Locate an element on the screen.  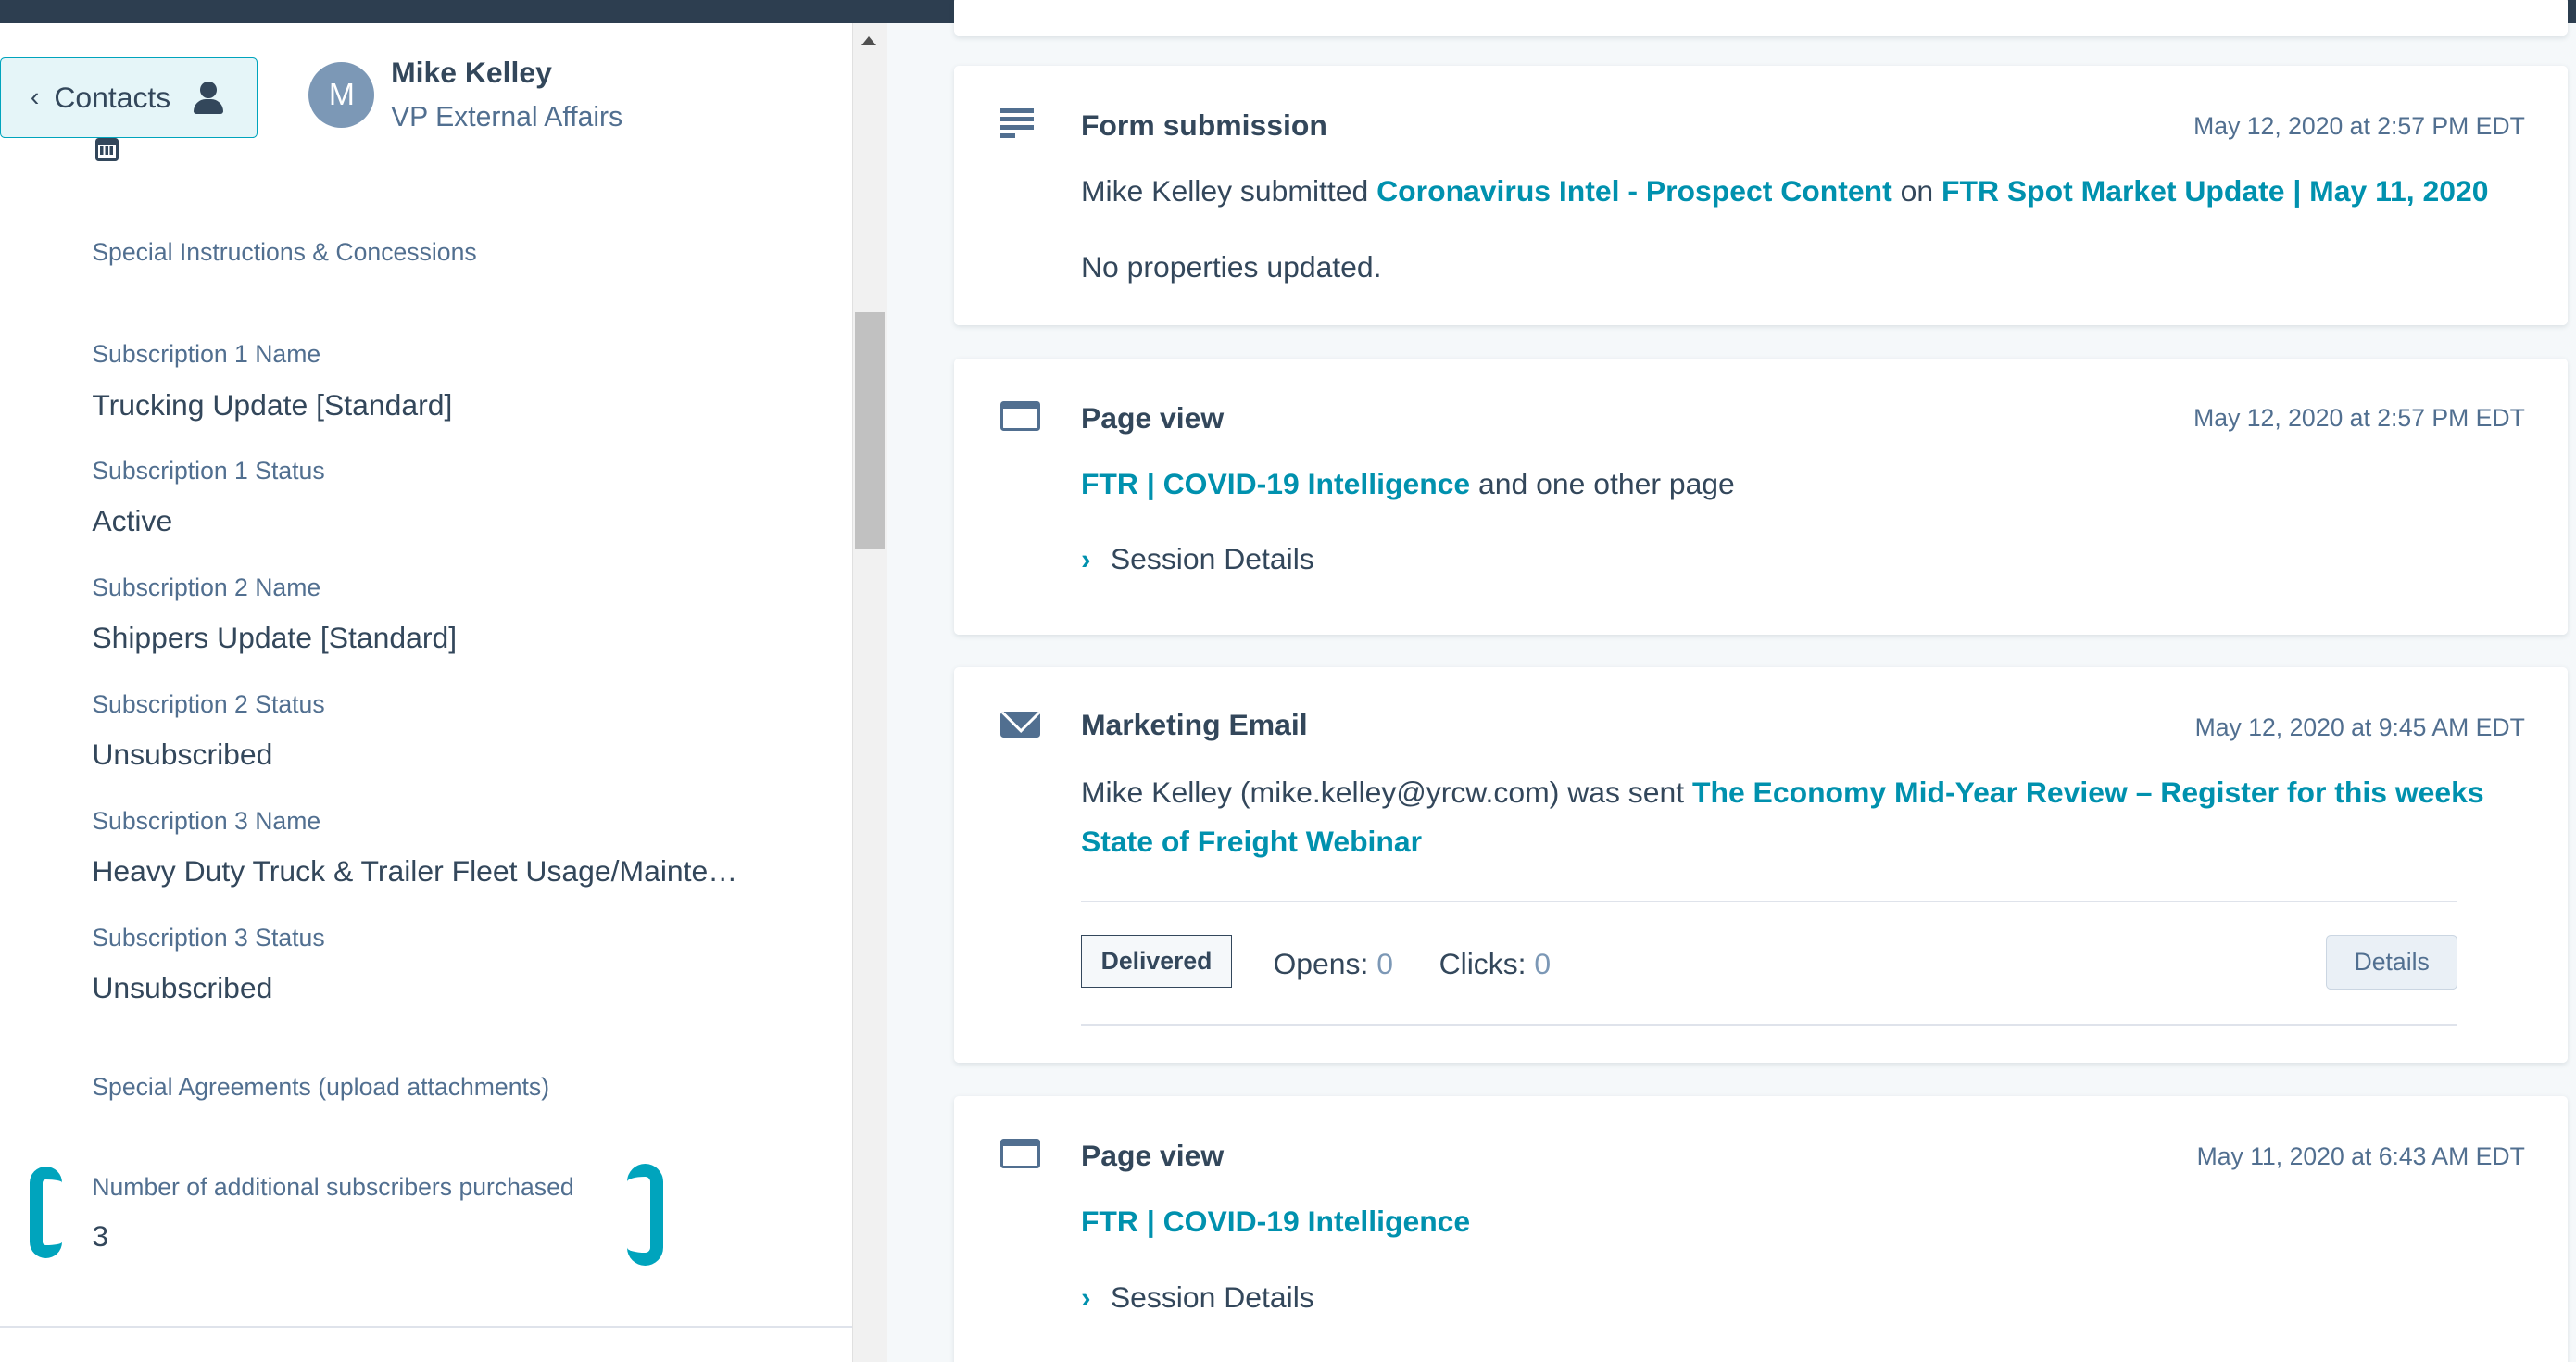
activity-description-cont: State of Freight Webinar is located at coordinates (1251, 842).